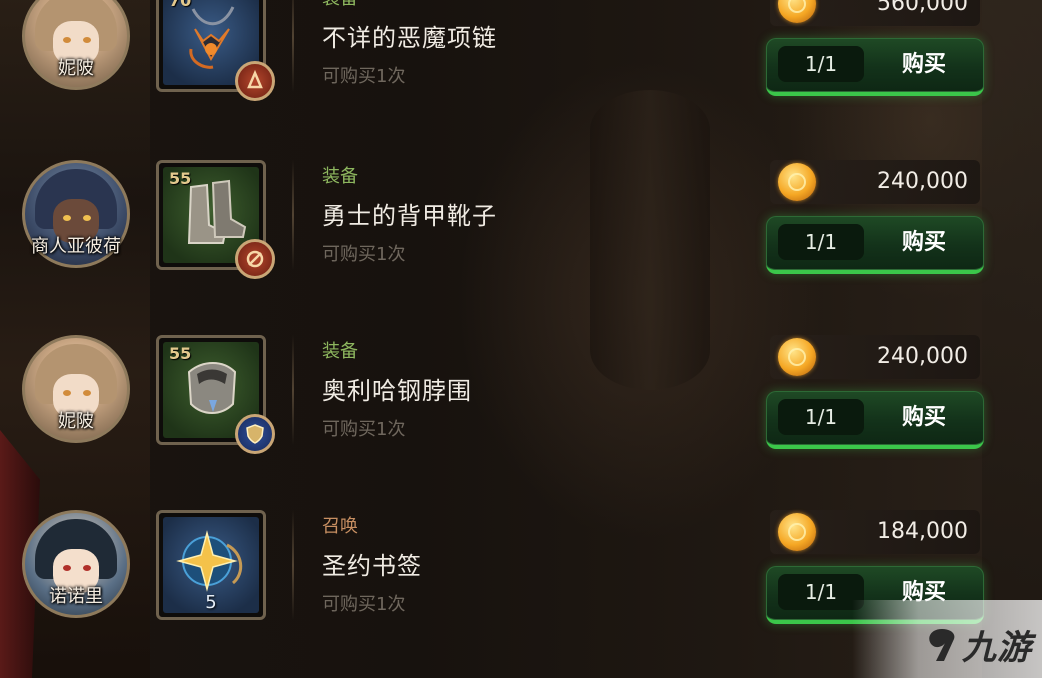  Describe the element at coordinates (211, 602) in the screenshot. I see `item-quantity: 5` at that location.